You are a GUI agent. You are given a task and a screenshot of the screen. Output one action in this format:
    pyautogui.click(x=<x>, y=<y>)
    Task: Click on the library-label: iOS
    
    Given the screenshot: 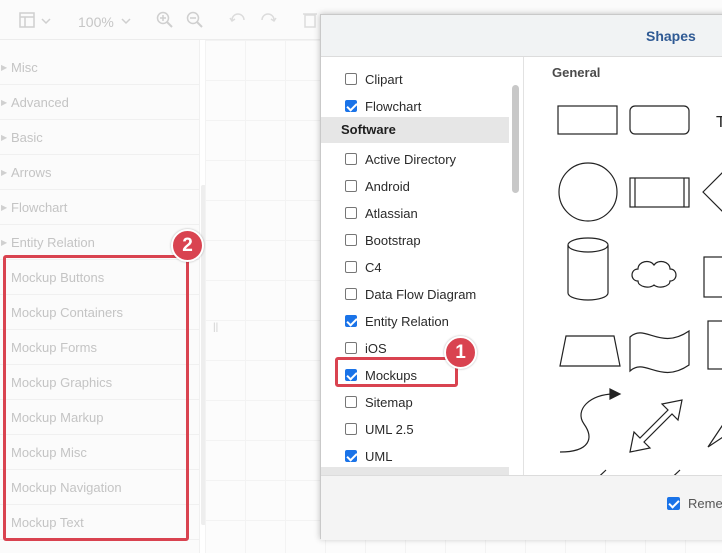 What is the action you would take?
    pyautogui.click(x=376, y=348)
    